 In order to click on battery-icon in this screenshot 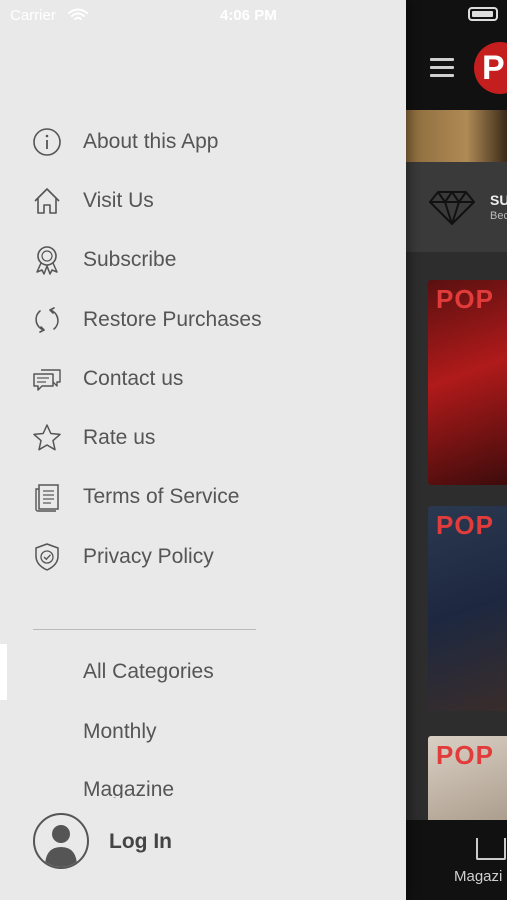, I will do `click(483, 14)`.